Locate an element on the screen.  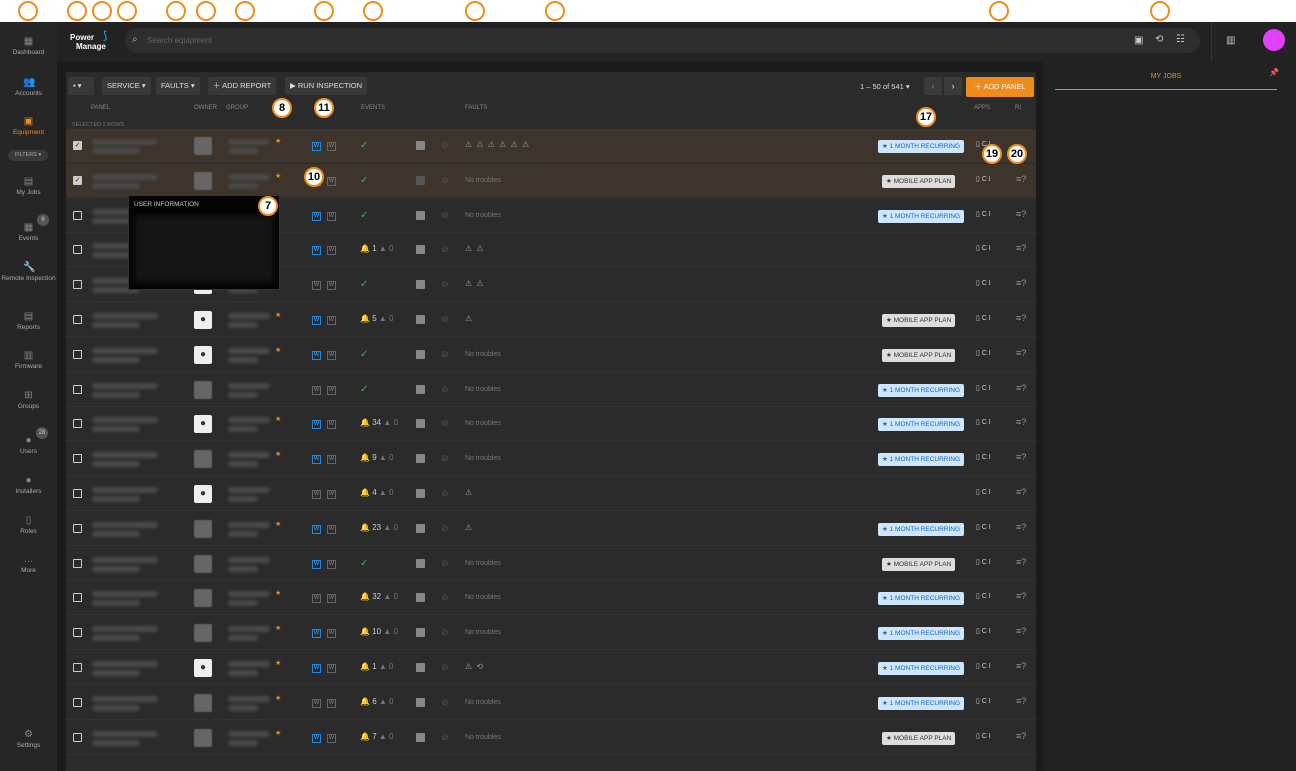
tab-my-jobs: MY JOBS is located at coordinates (1166, 81).